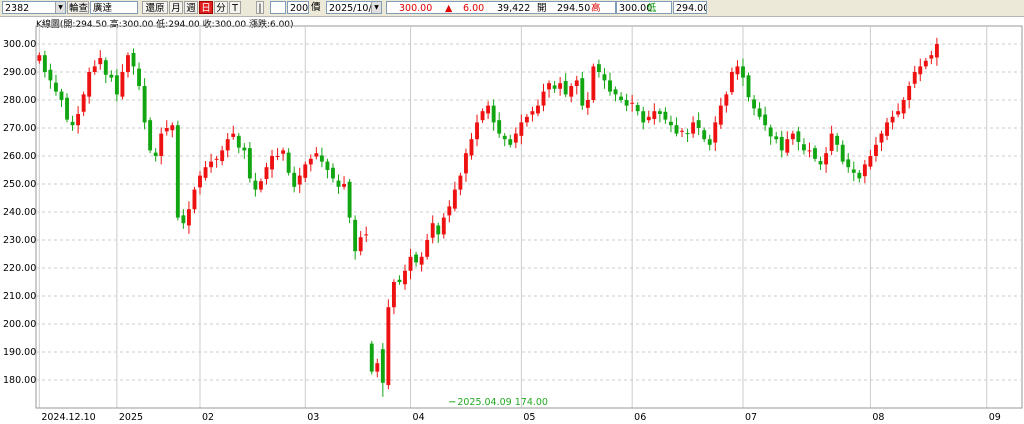 The width and height of the screenshot is (1024, 424). Describe the element at coordinates (19, 240) in the screenshot. I see `y-tick-label: 230.00` at that location.